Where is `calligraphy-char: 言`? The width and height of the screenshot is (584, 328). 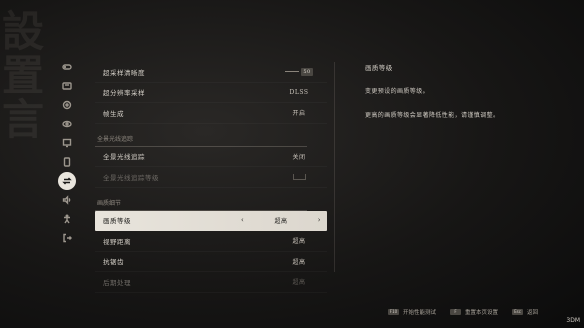
calligraphy-char: 言 is located at coordinates (23, 119).